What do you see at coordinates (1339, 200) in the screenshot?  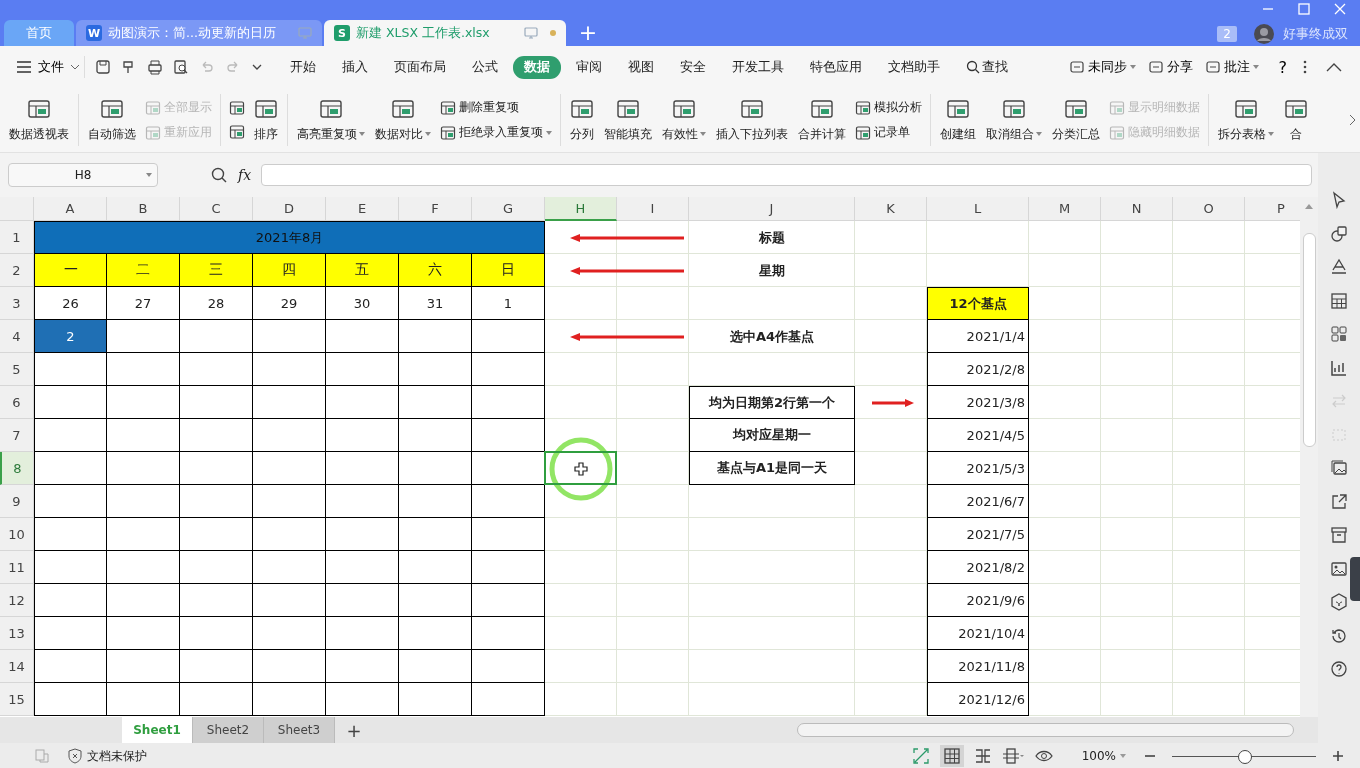 I see `pointer-icon` at bounding box center [1339, 200].